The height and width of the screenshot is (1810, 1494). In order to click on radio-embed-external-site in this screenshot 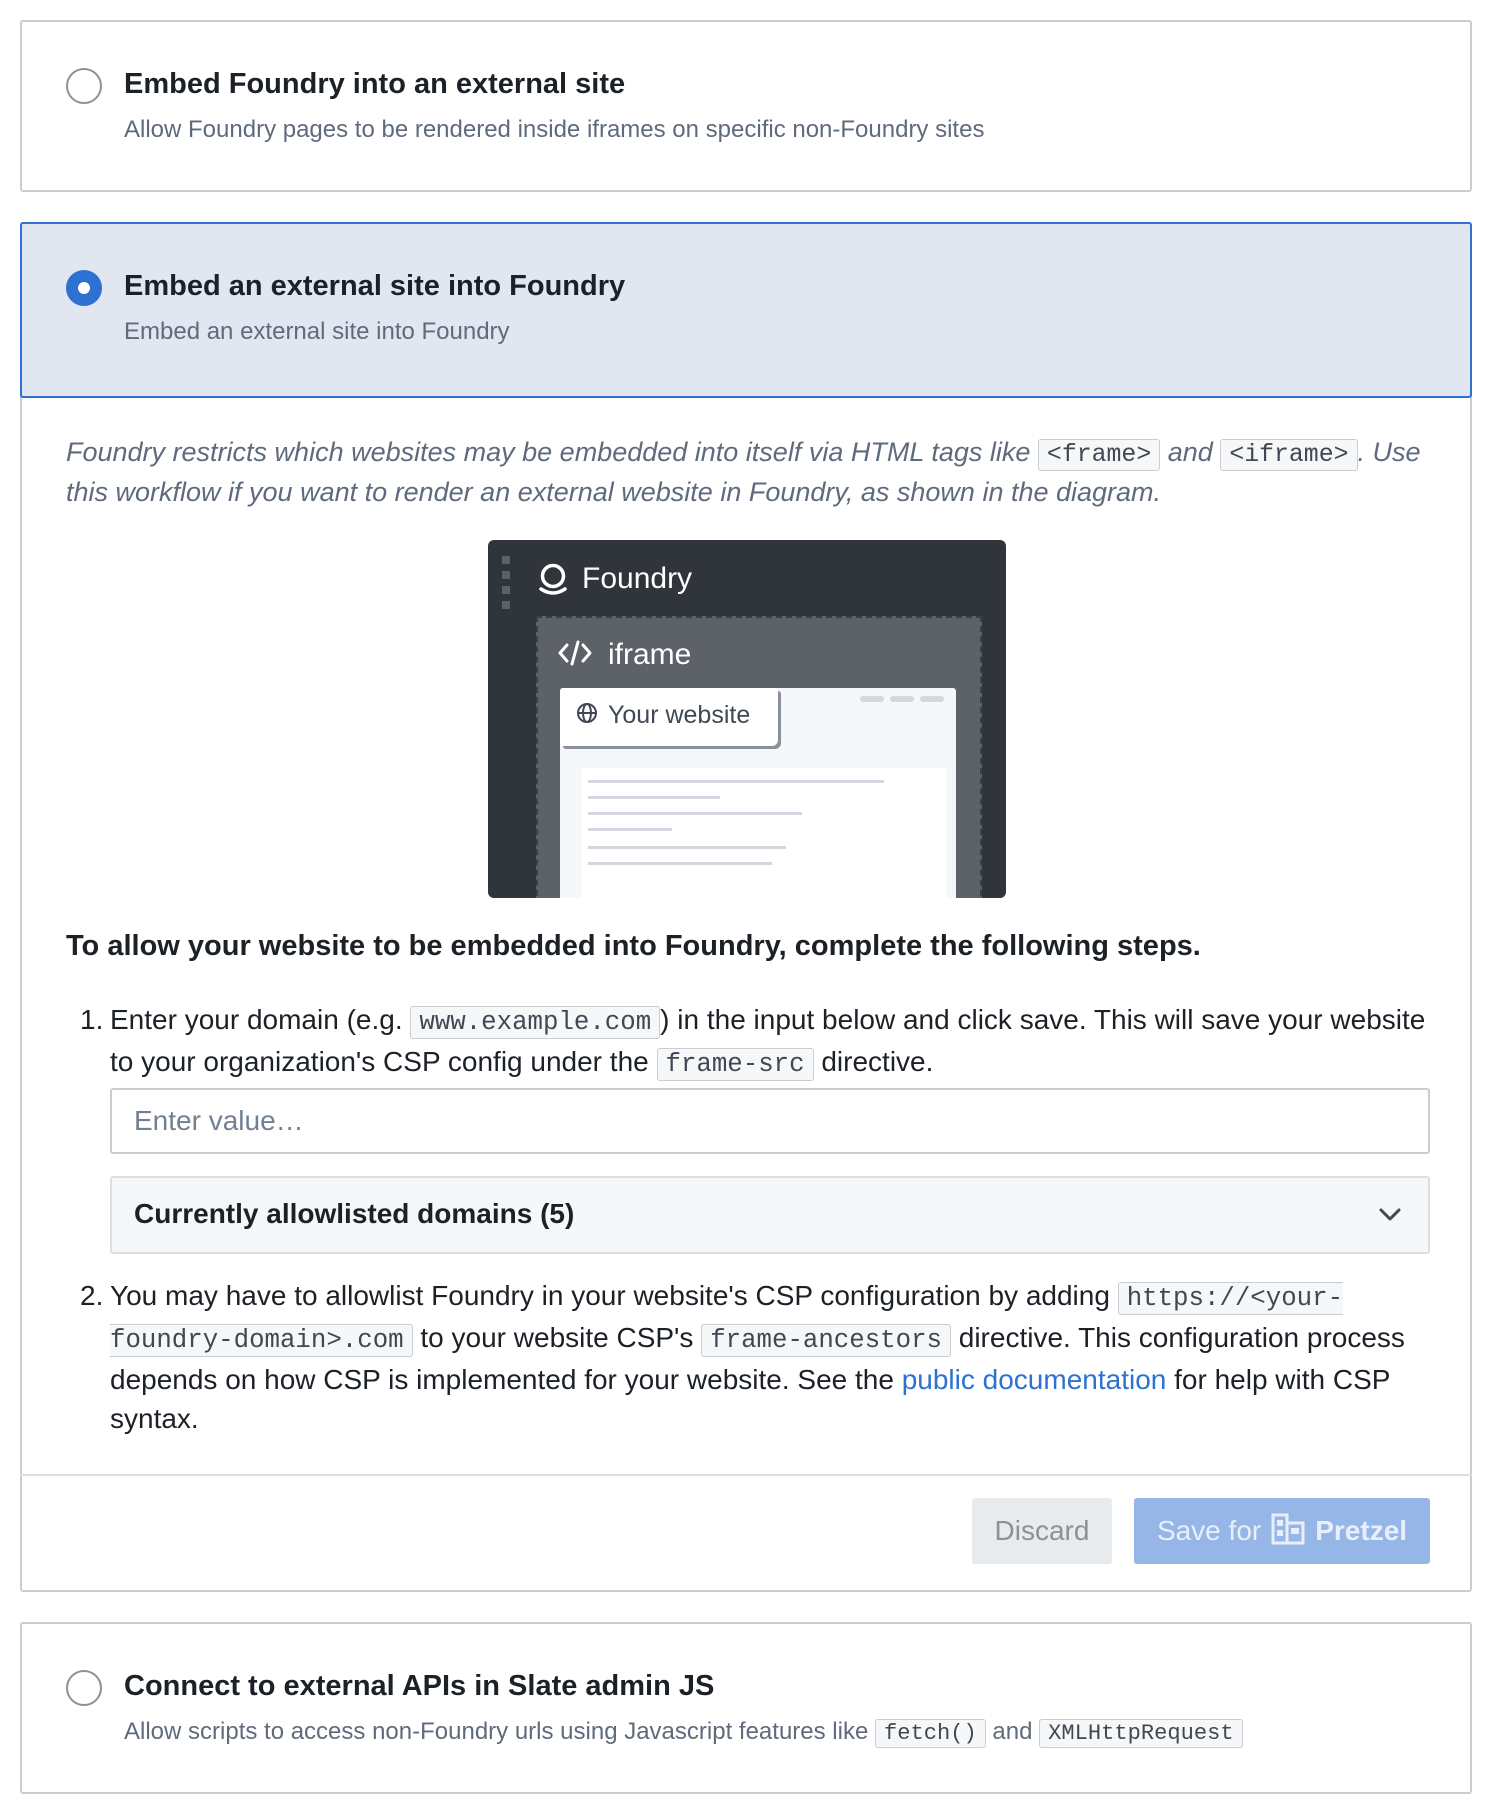, I will do `click(84, 288)`.